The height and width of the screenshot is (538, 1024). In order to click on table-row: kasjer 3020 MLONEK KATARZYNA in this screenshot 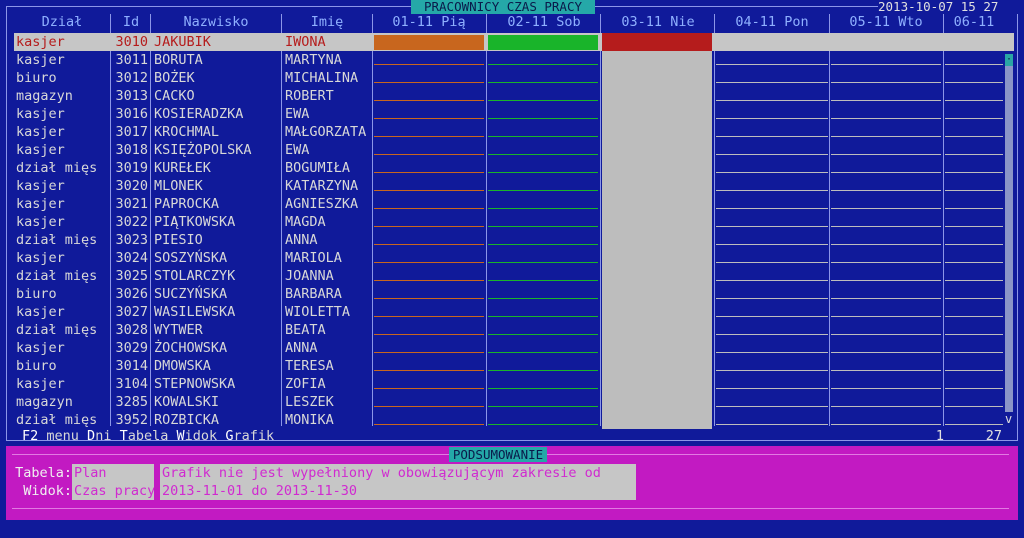, I will do `click(514, 186)`.